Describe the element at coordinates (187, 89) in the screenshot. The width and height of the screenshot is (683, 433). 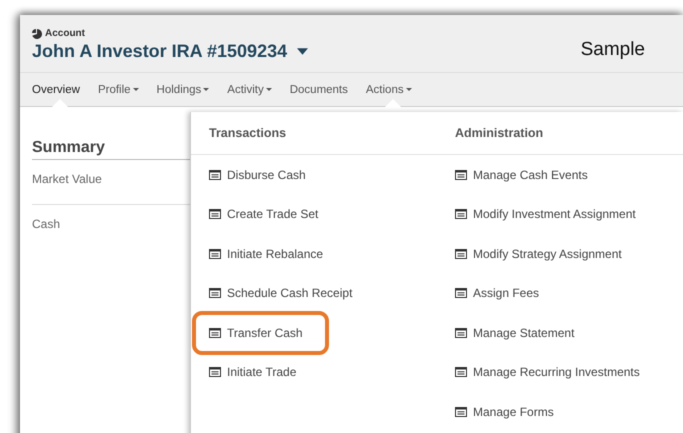
I see `nav-tab: Holdings` at that location.